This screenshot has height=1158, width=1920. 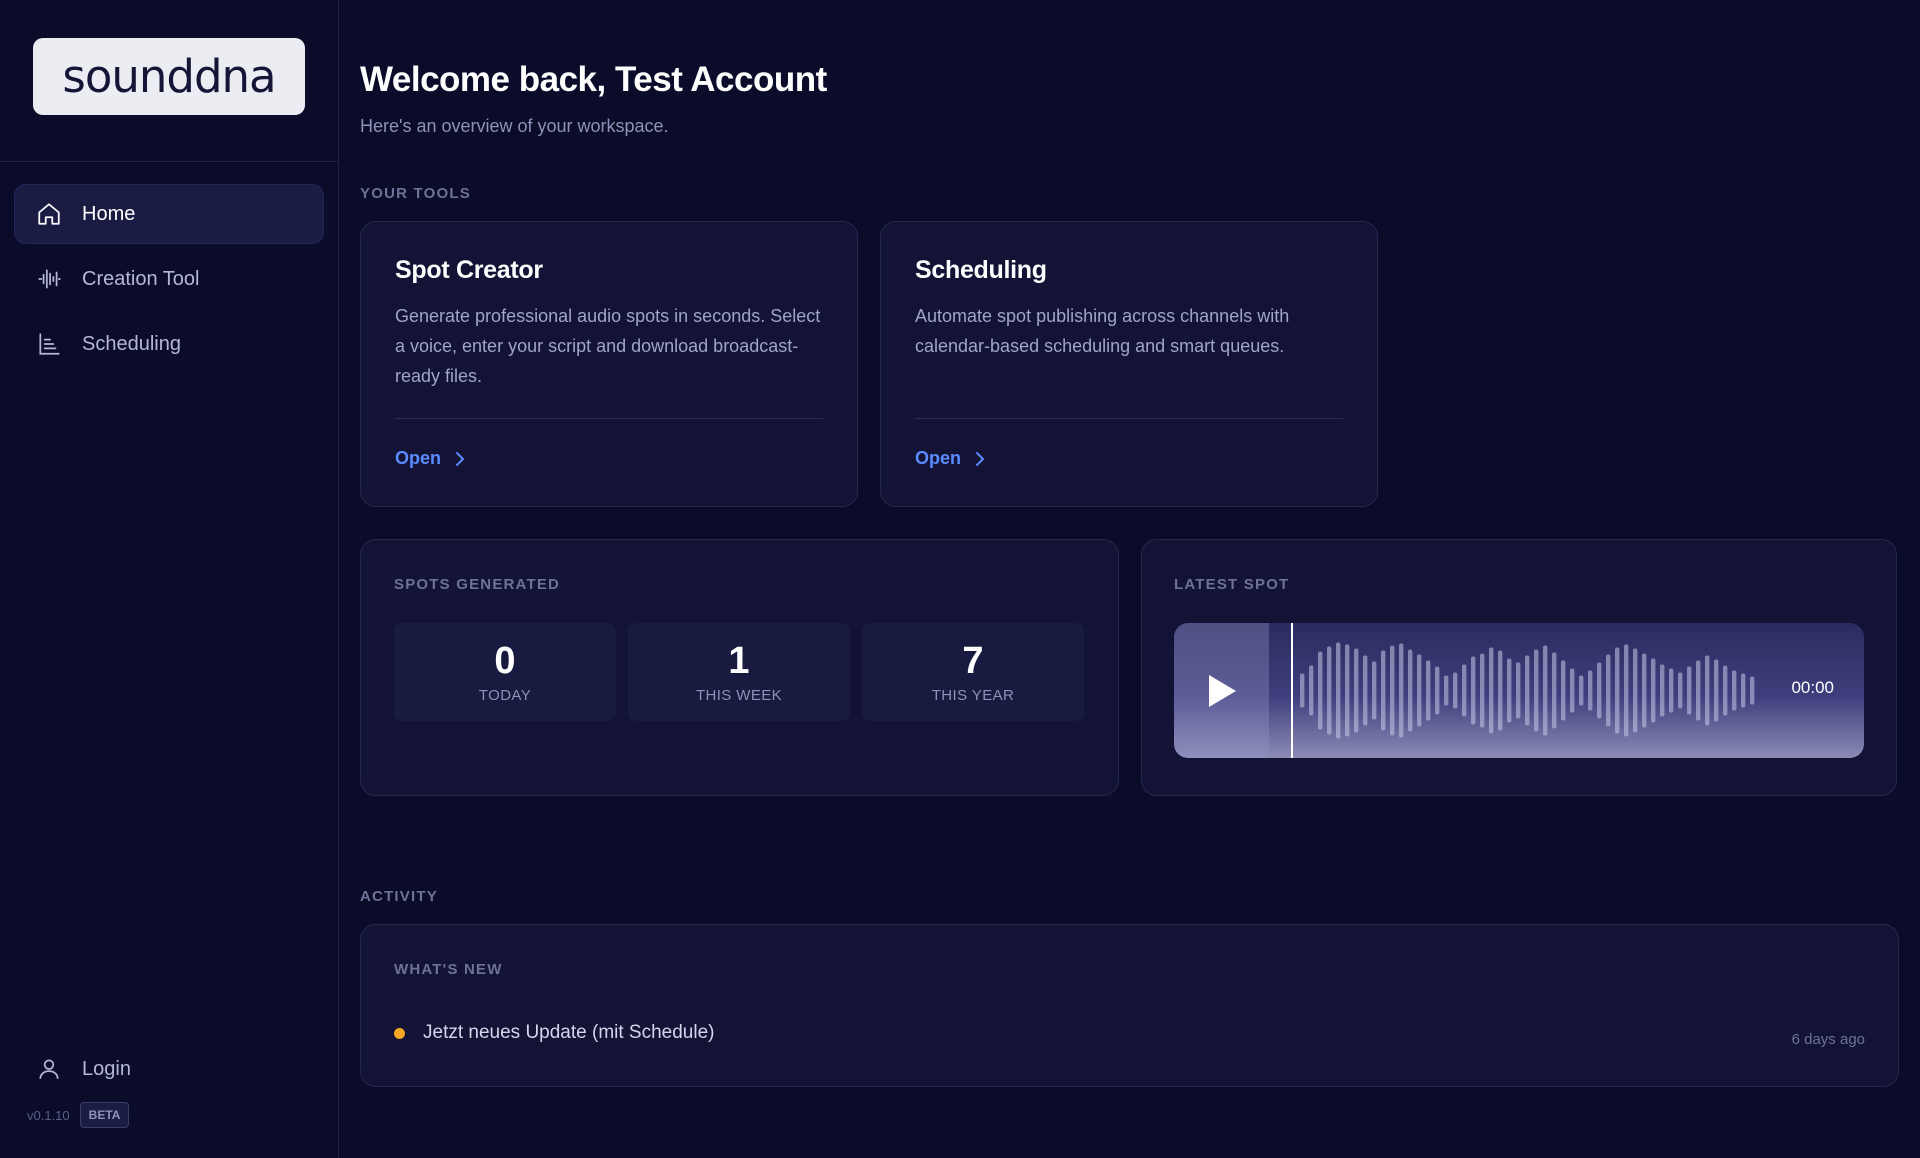 I want to click on list-item: Jetzt neues Update (mit Schedule), so click(x=1129, y=1033).